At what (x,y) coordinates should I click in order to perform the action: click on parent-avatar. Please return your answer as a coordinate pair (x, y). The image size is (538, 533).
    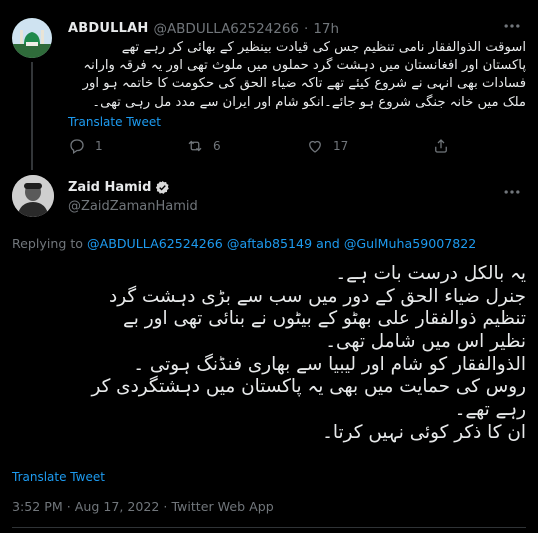
    Looking at the image, I should click on (32, 38).